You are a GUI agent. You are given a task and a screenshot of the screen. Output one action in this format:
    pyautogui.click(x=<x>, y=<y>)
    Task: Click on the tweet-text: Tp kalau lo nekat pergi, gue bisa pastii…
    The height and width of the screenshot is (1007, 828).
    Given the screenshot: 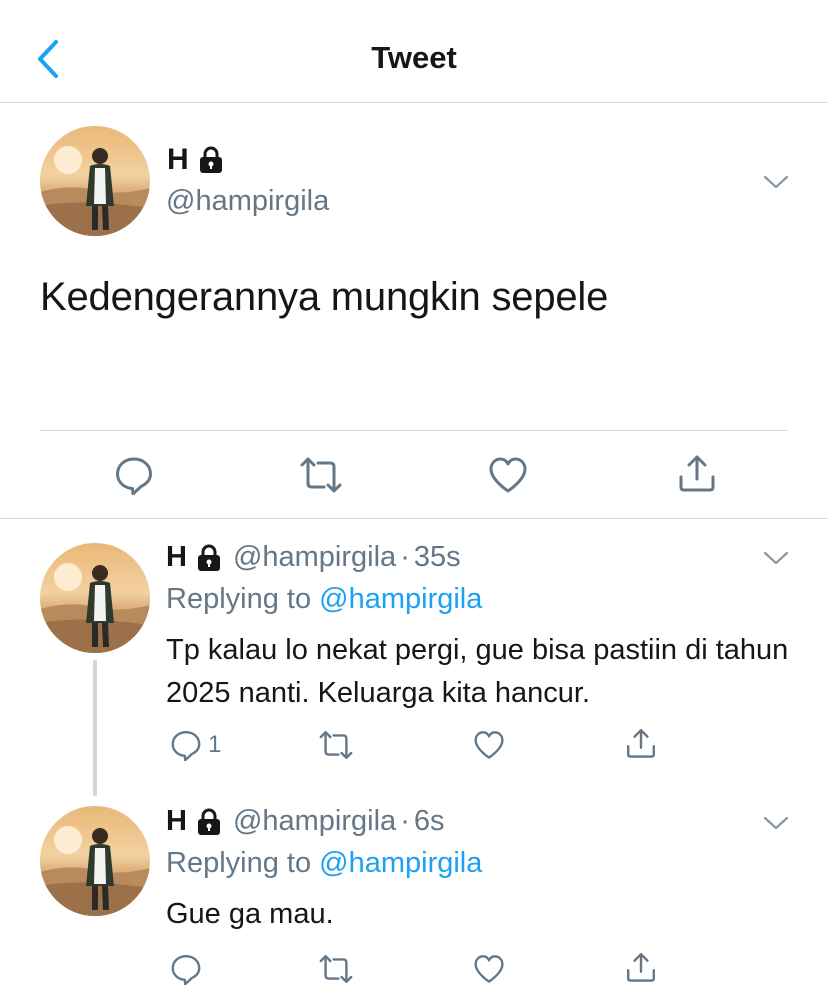 What is the action you would take?
    pyautogui.click(x=477, y=671)
    